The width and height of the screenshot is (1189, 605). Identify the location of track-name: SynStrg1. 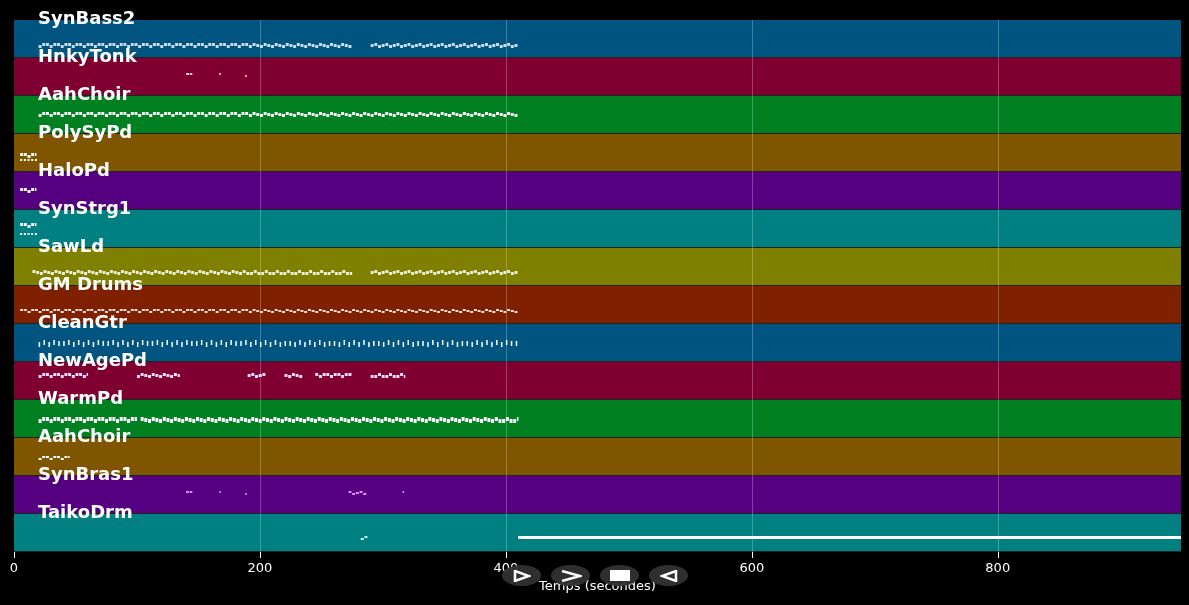
(85, 208).